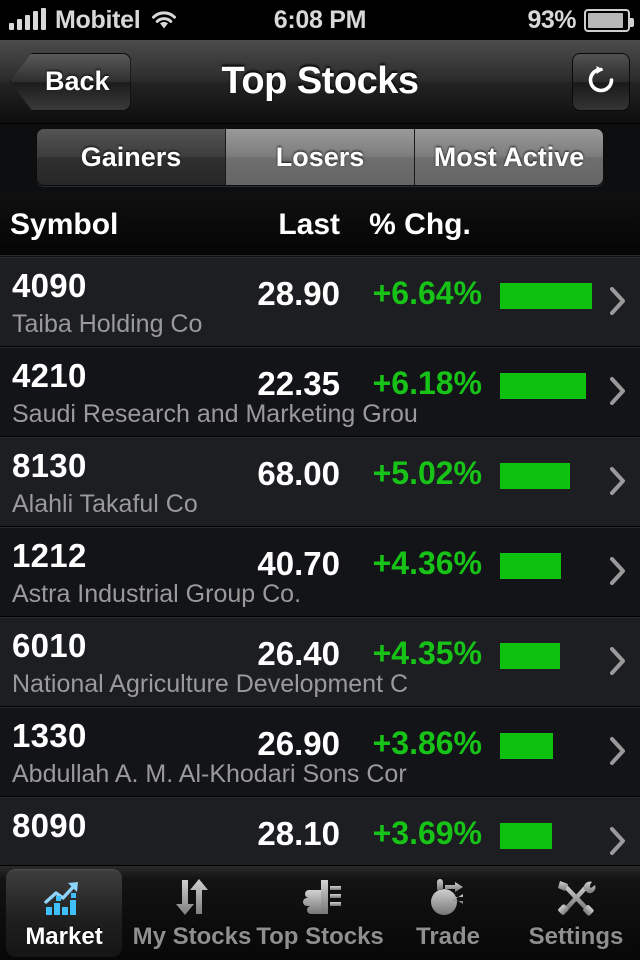 This screenshot has height=960, width=640. Describe the element at coordinates (320, 20) in the screenshot. I see `status-bar: Mobitel 6:08 PM 93%` at that location.